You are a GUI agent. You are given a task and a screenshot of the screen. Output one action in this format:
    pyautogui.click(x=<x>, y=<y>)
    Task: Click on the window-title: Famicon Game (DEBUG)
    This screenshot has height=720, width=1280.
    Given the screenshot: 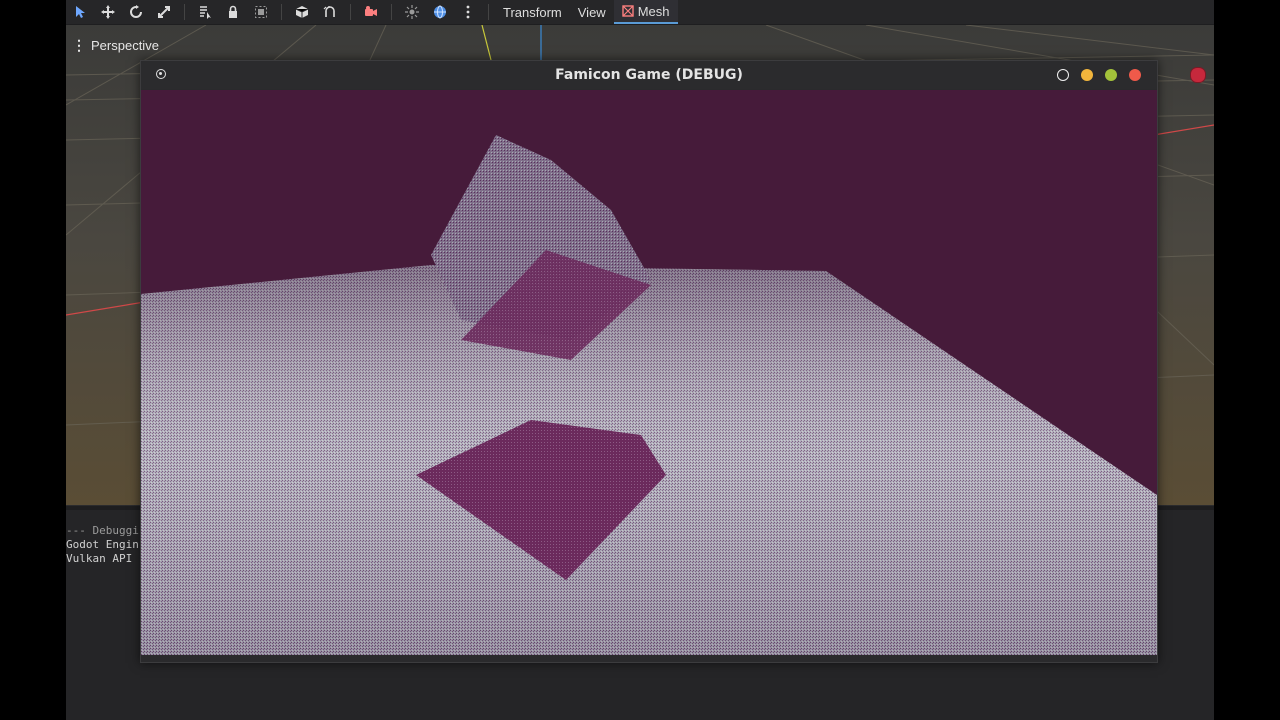 What is the action you would take?
    pyautogui.click(x=649, y=75)
    